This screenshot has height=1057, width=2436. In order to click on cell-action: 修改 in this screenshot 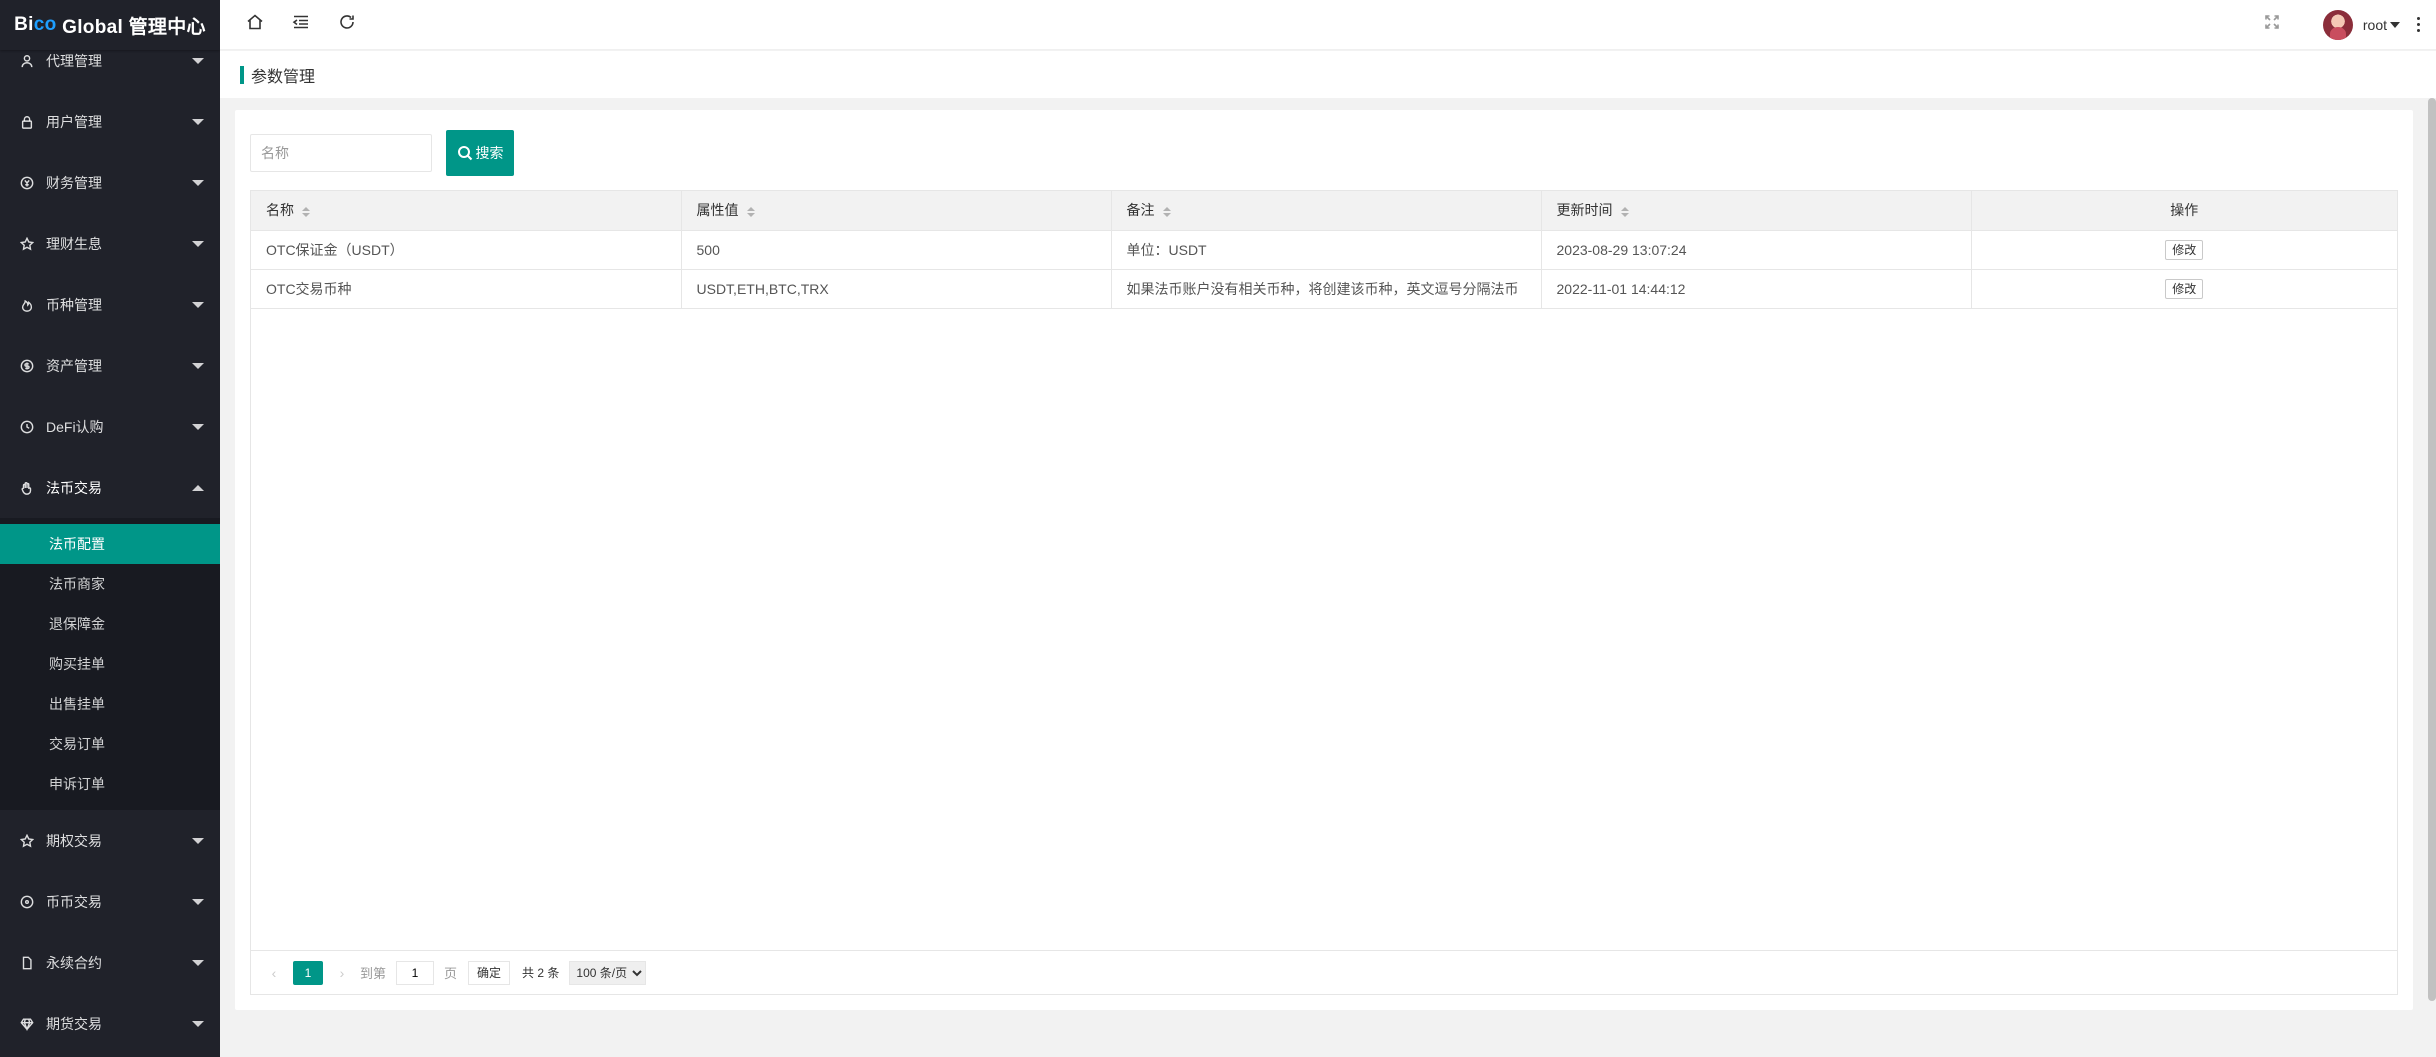, I will do `click(2184, 289)`.